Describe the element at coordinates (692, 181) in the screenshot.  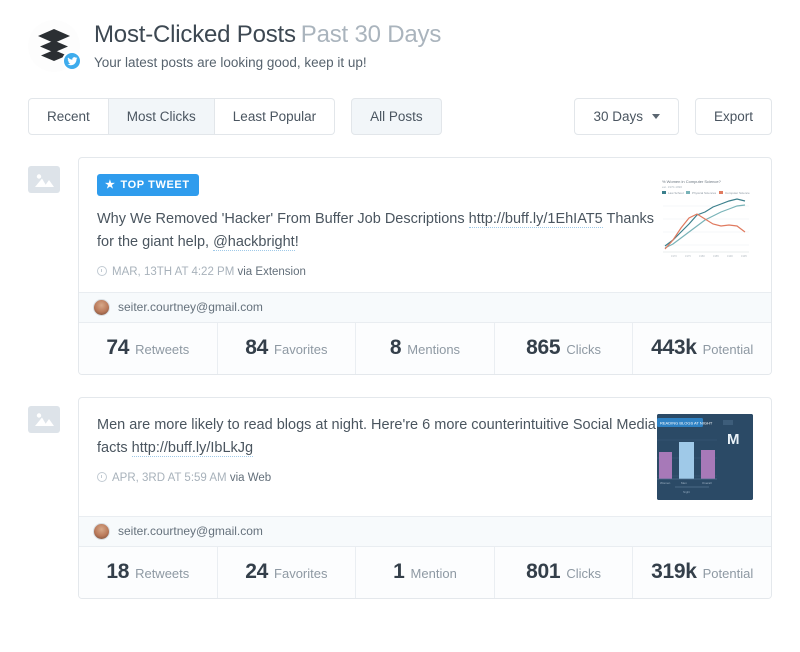
I see `svg-text: % Women in Computer Science?` at that location.